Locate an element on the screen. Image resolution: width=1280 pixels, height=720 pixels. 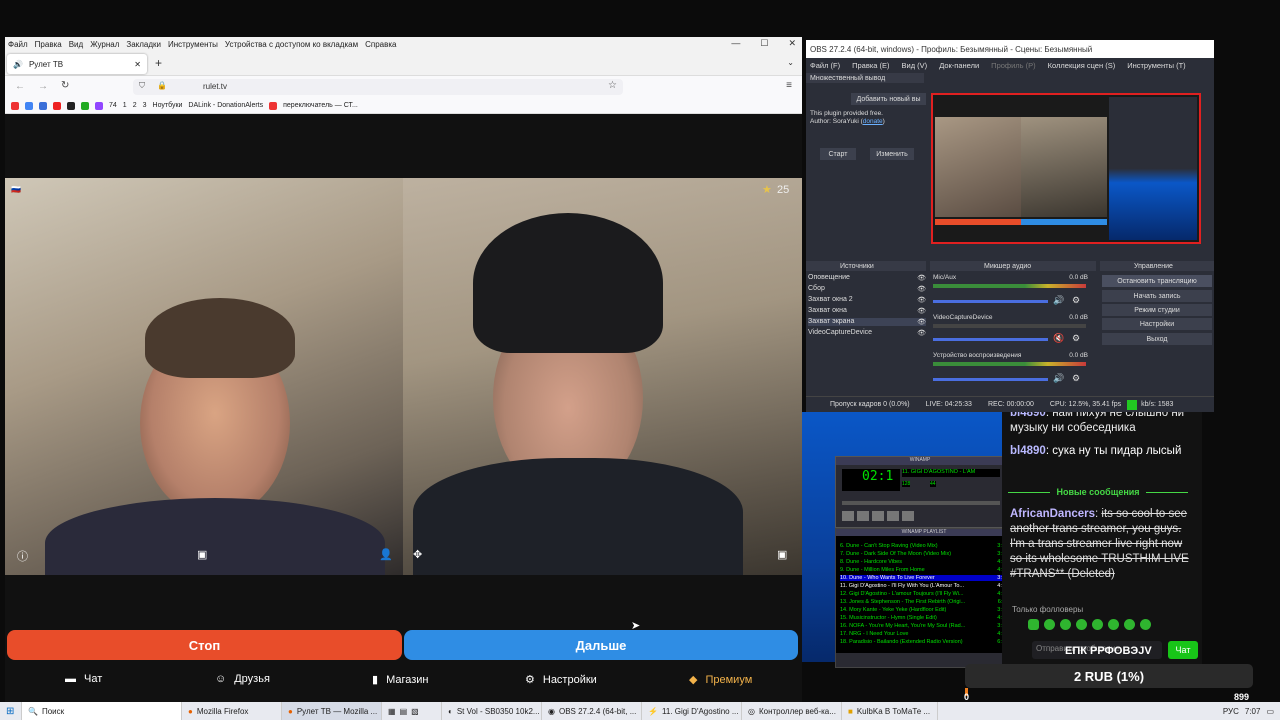
winamp-controls is located at coordinates (887, 516).